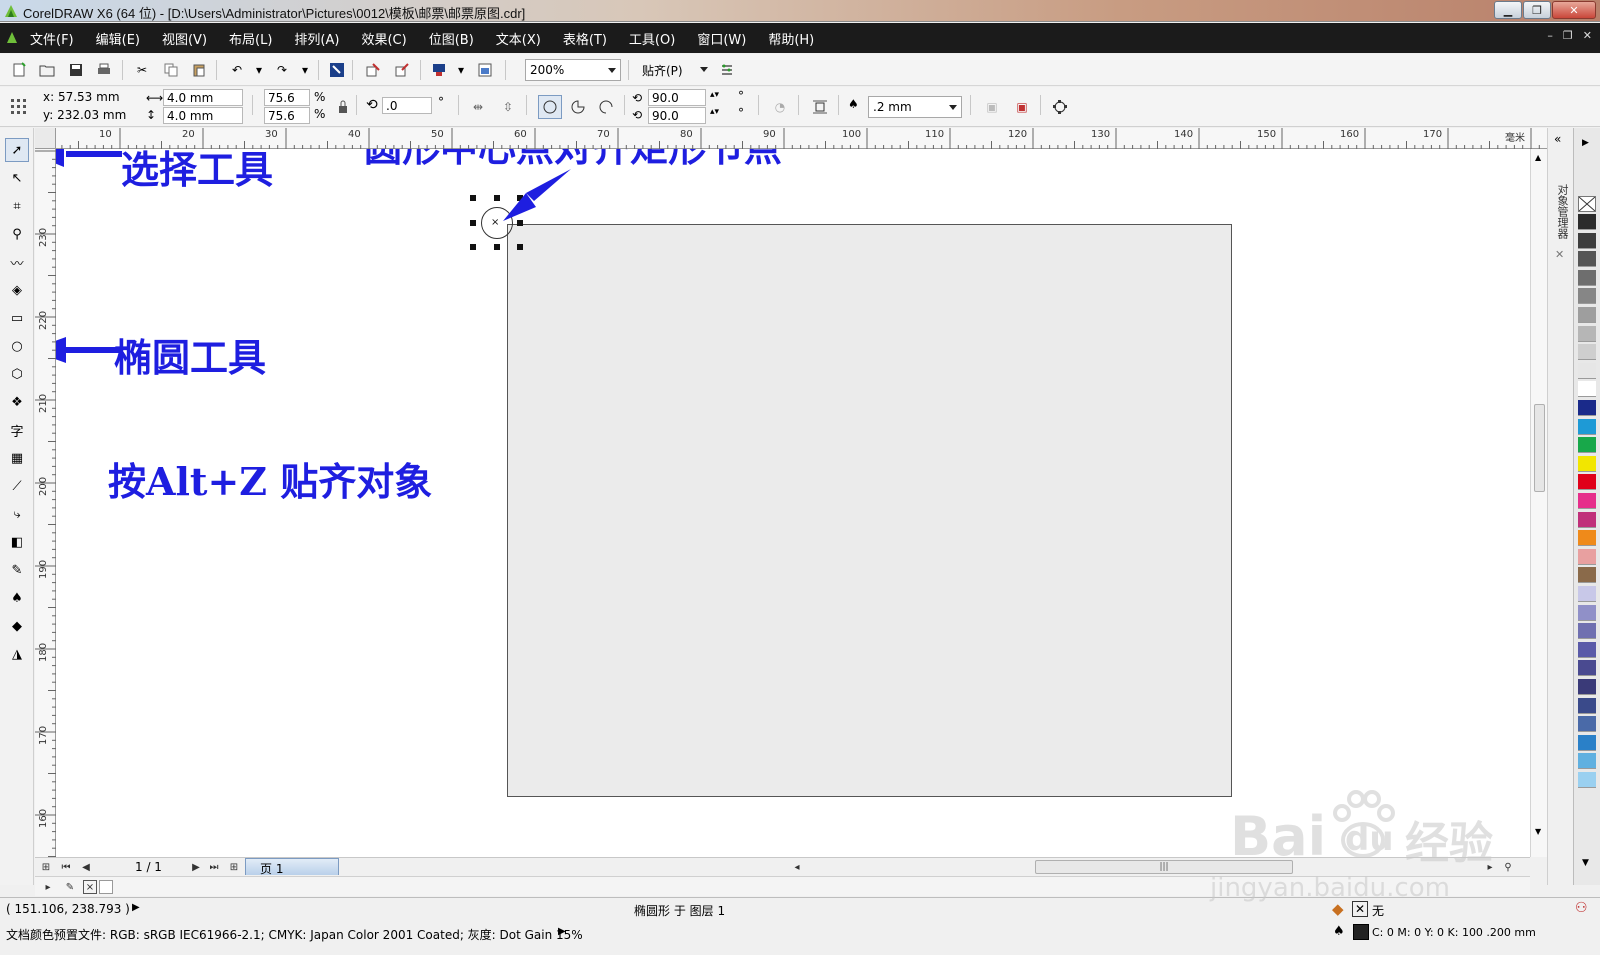 The width and height of the screenshot is (1600, 955). I want to click on ellipse-tool-button: ○, so click(17, 346).